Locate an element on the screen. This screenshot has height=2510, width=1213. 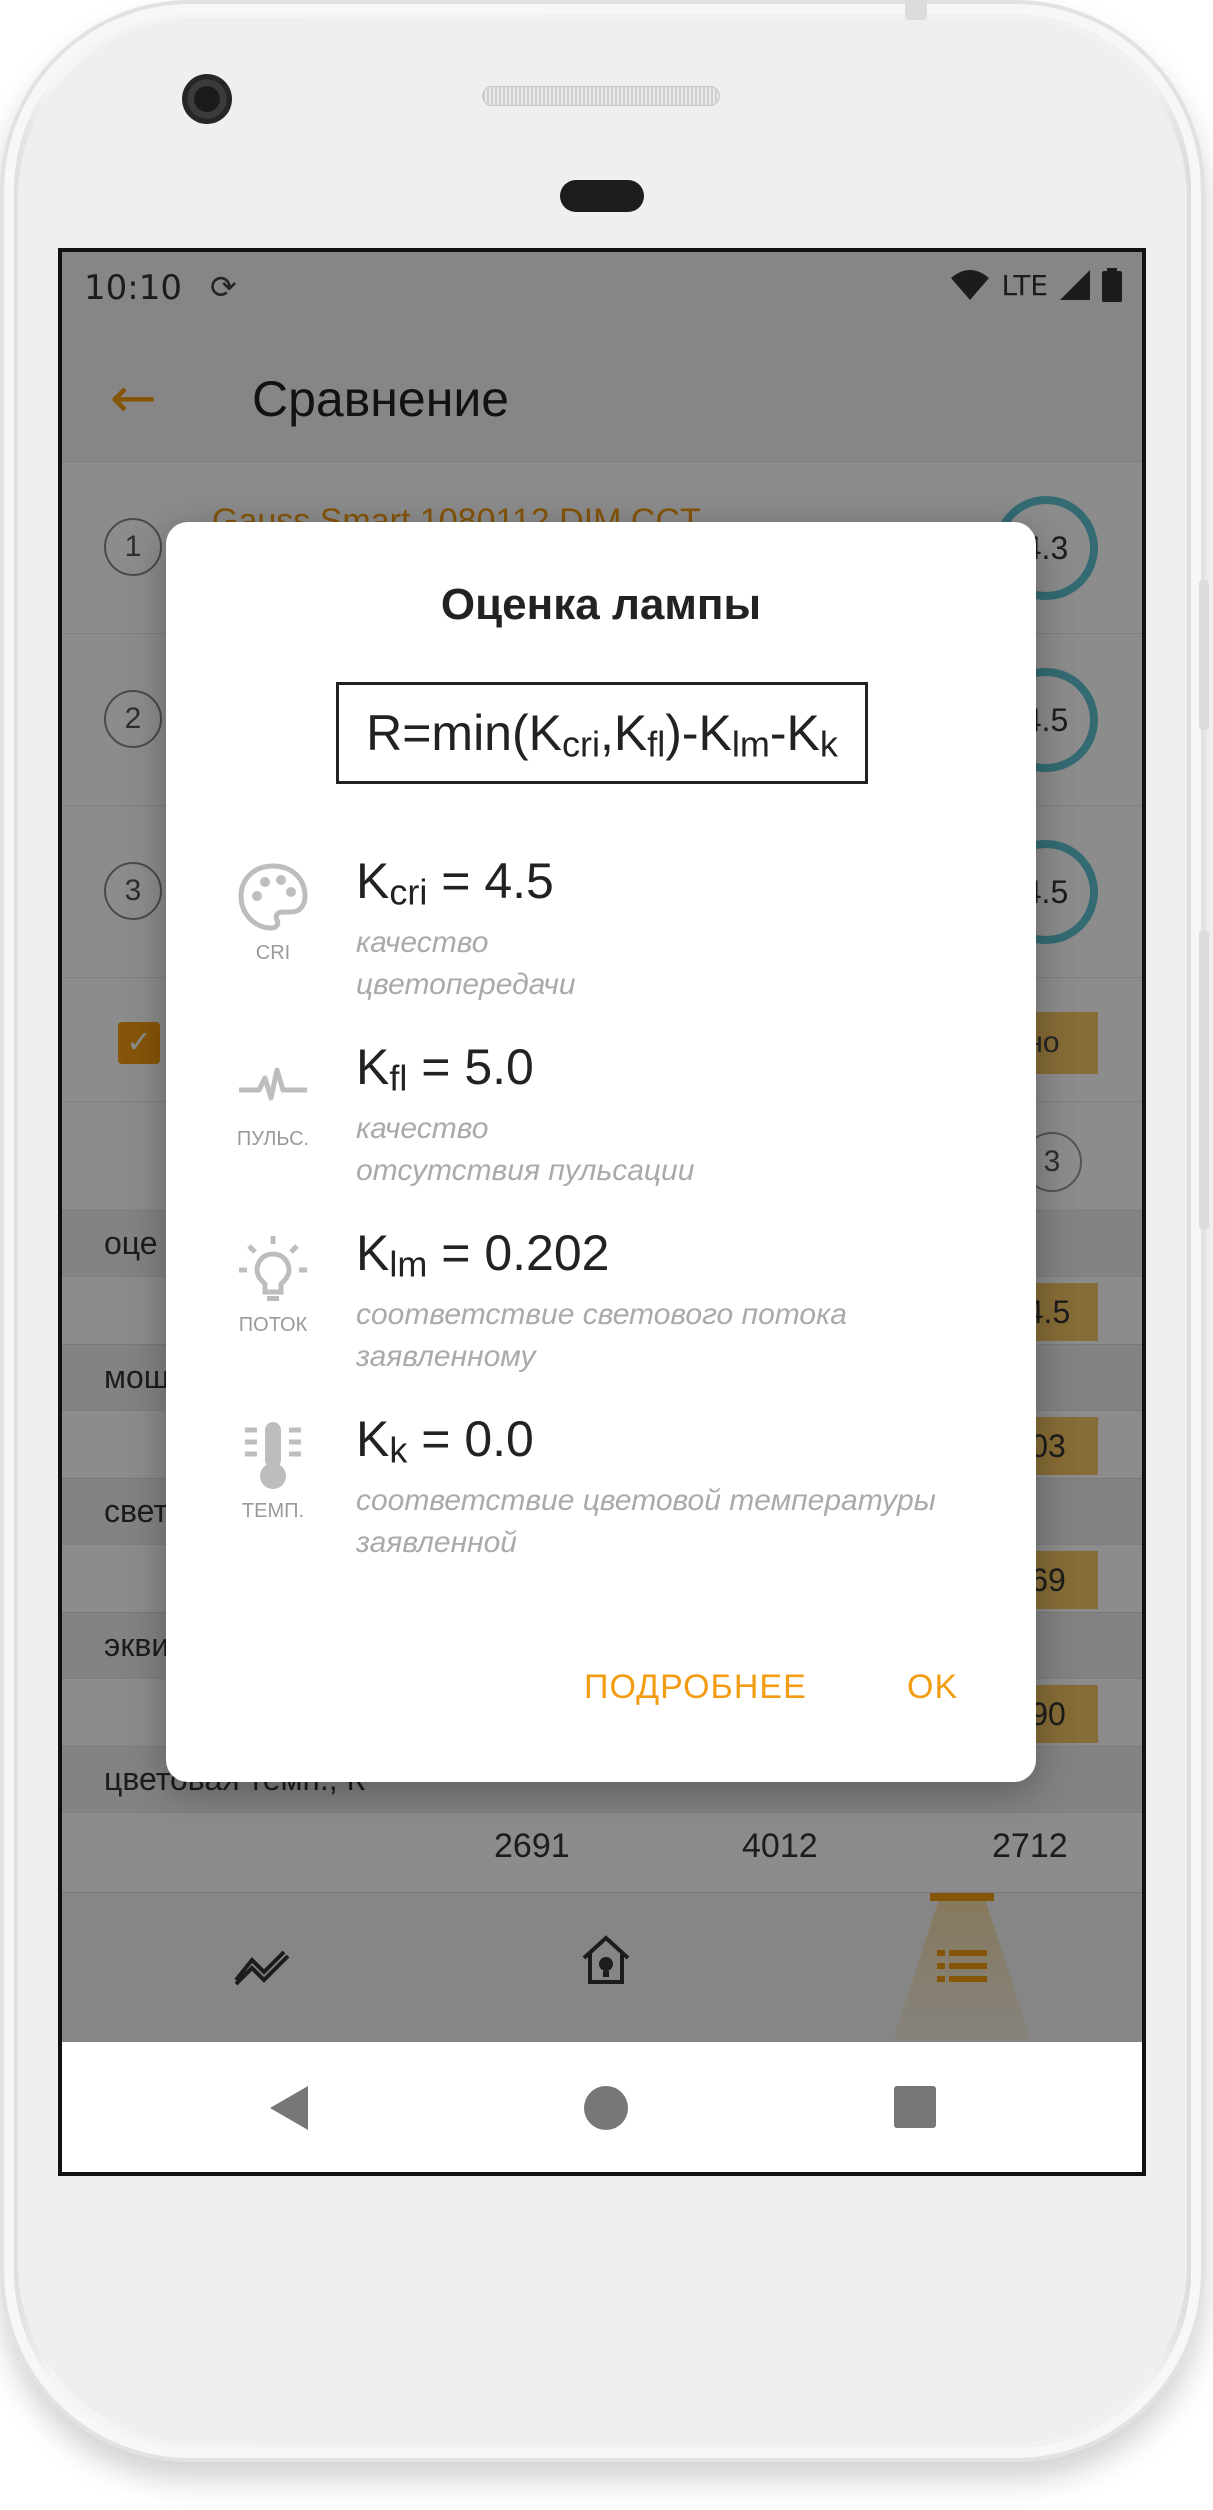
formula-mid: )-K is located at coordinates (698, 733).